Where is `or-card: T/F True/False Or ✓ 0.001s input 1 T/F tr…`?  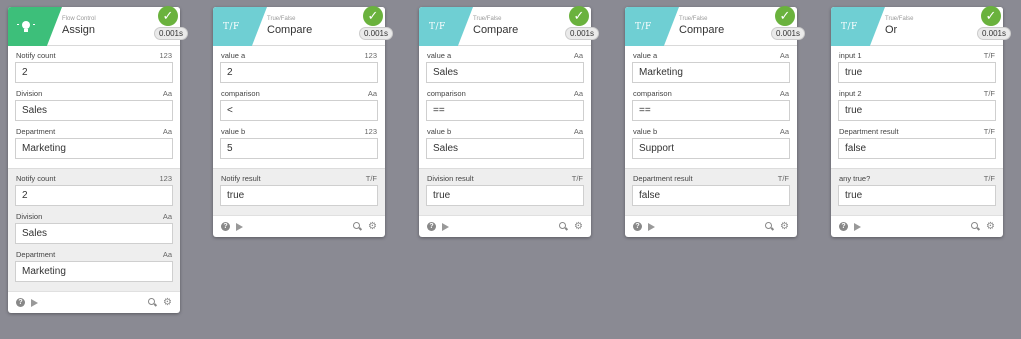 or-card: T/F True/False Or ✓ 0.001s input 1 T/F tr… is located at coordinates (921, 121).